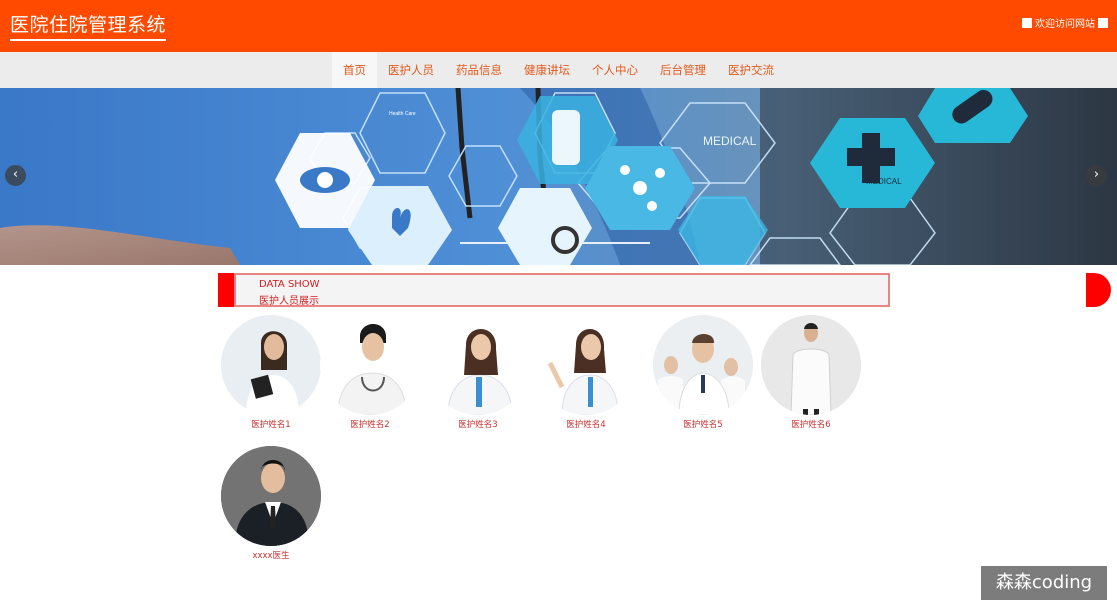 This screenshot has height=611, width=1117. I want to click on staff-card: xxxx医生, so click(271, 503).